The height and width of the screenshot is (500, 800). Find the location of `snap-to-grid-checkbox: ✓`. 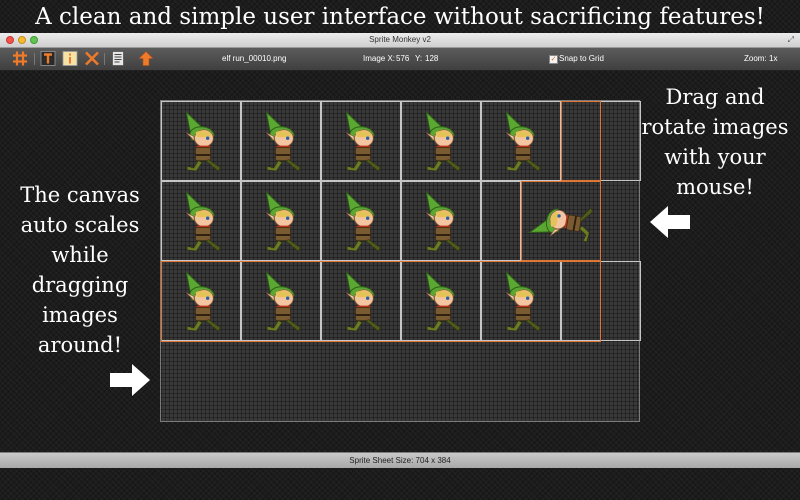

snap-to-grid-checkbox: ✓ is located at coordinates (553, 59).